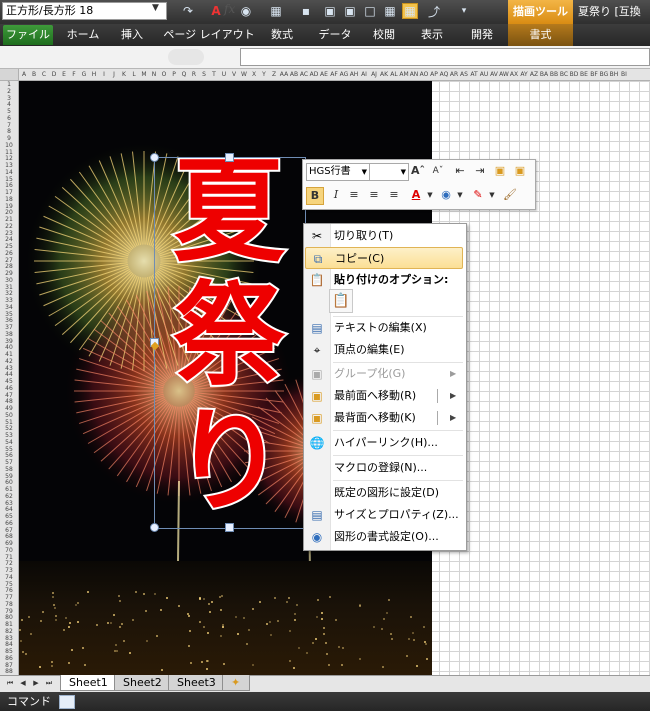 The width and height of the screenshot is (650, 711). I want to click on column-header: O, so click(164, 74).